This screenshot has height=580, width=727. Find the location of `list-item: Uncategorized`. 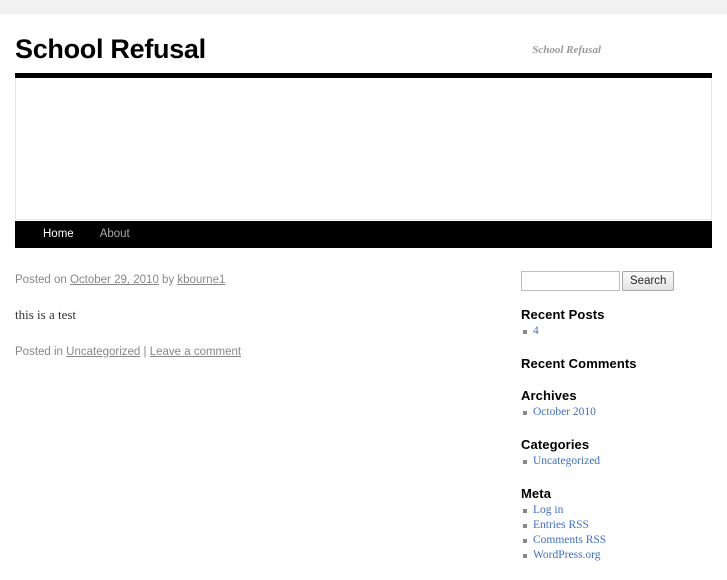

list-item: Uncategorized is located at coordinates (602, 461).